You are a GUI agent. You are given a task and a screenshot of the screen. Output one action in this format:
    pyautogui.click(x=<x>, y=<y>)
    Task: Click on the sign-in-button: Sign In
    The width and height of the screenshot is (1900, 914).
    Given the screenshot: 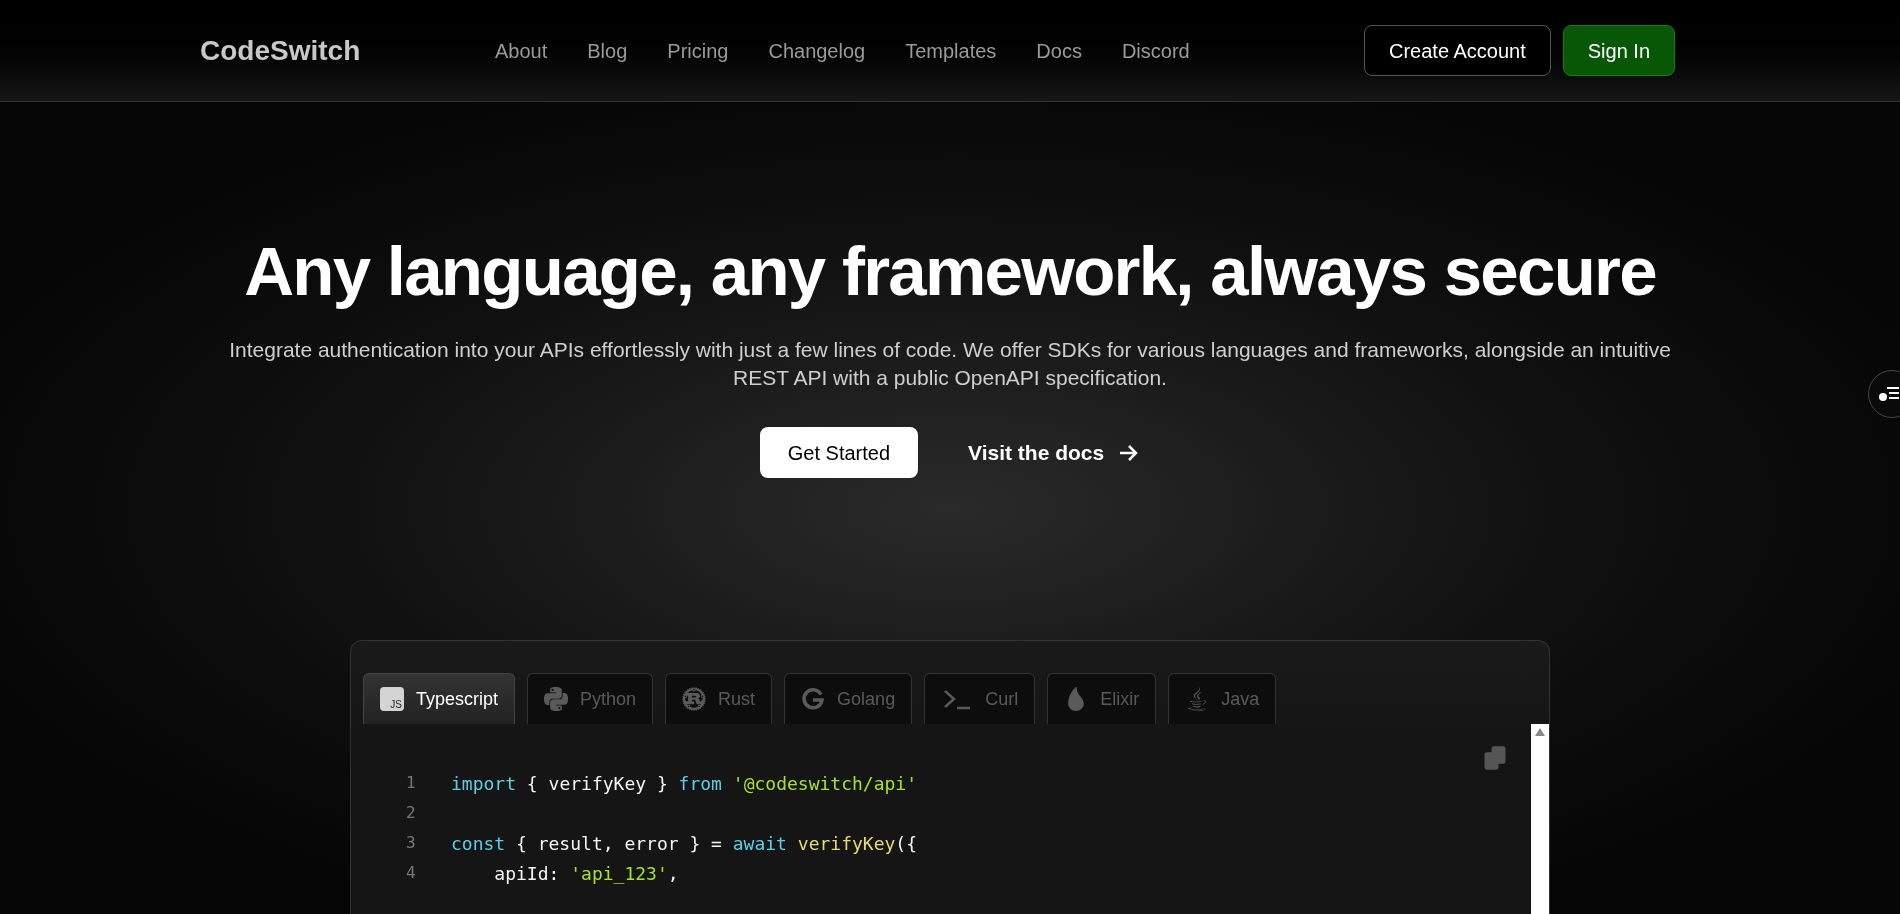 What is the action you would take?
    pyautogui.click(x=1618, y=50)
    